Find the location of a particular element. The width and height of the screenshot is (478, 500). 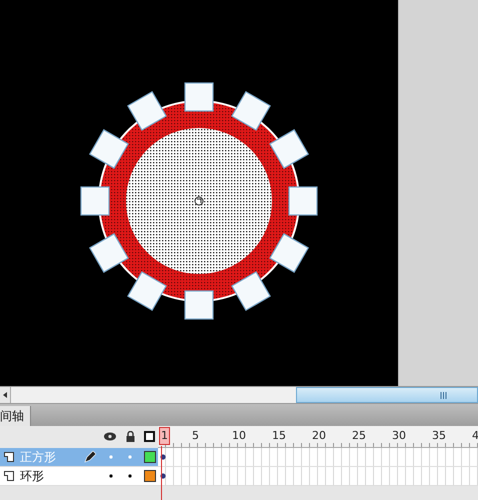

frame-number: 35 is located at coordinates (439, 435).